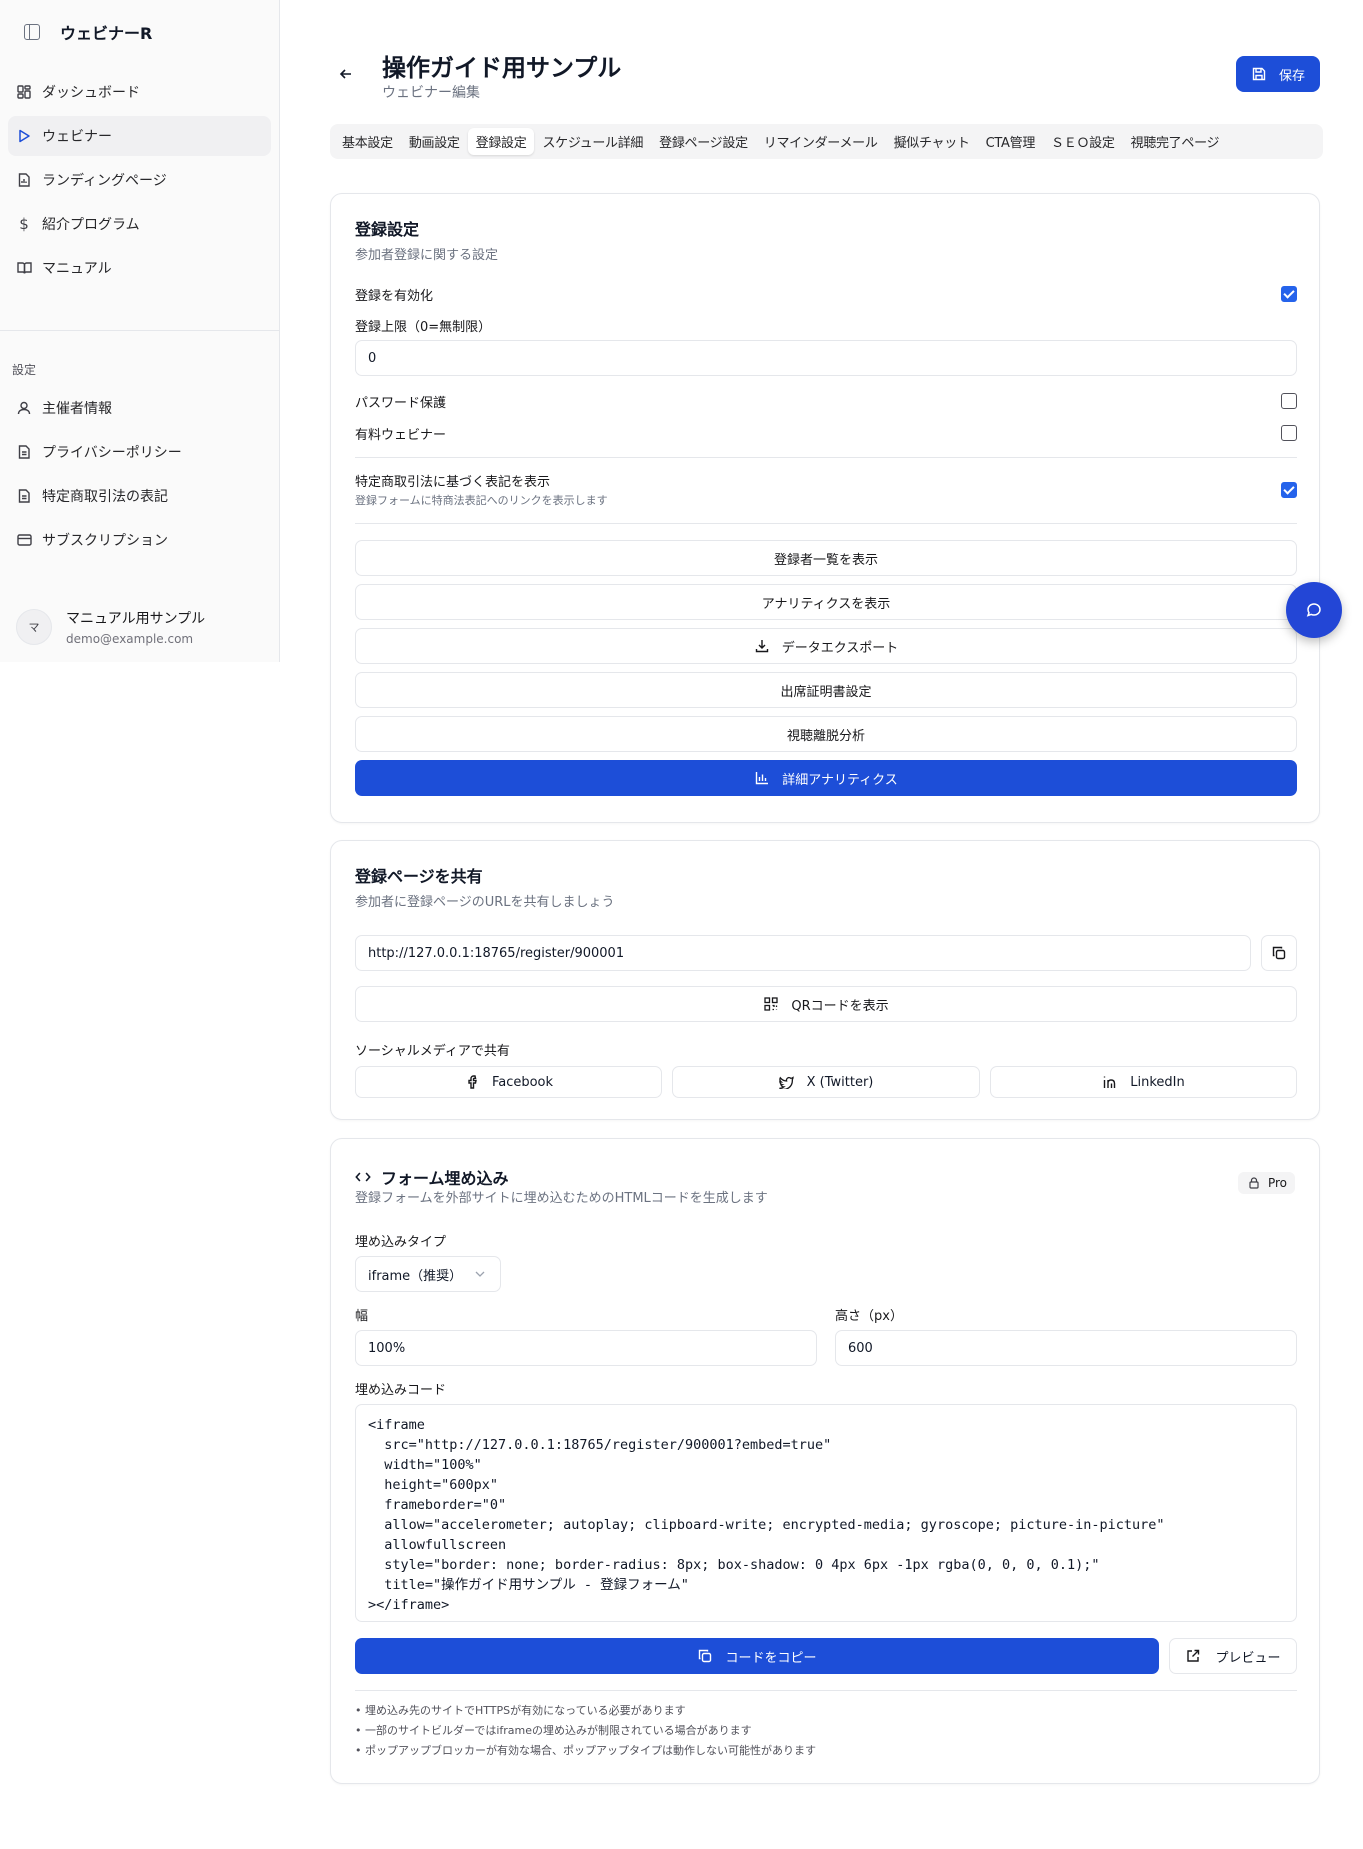 This screenshot has height=1849, width=1363. I want to click on sidebar-toggle-icon, so click(32, 32).